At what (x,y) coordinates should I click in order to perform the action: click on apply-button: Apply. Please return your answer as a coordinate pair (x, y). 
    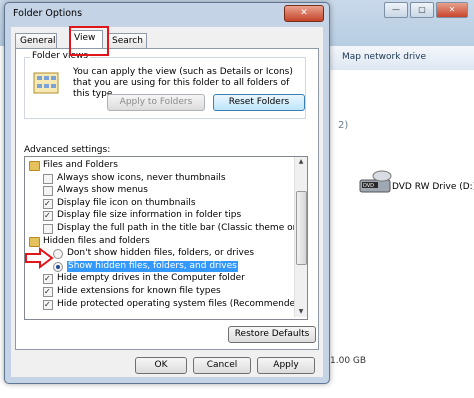
    Looking at the image, I should click on (286, 365).